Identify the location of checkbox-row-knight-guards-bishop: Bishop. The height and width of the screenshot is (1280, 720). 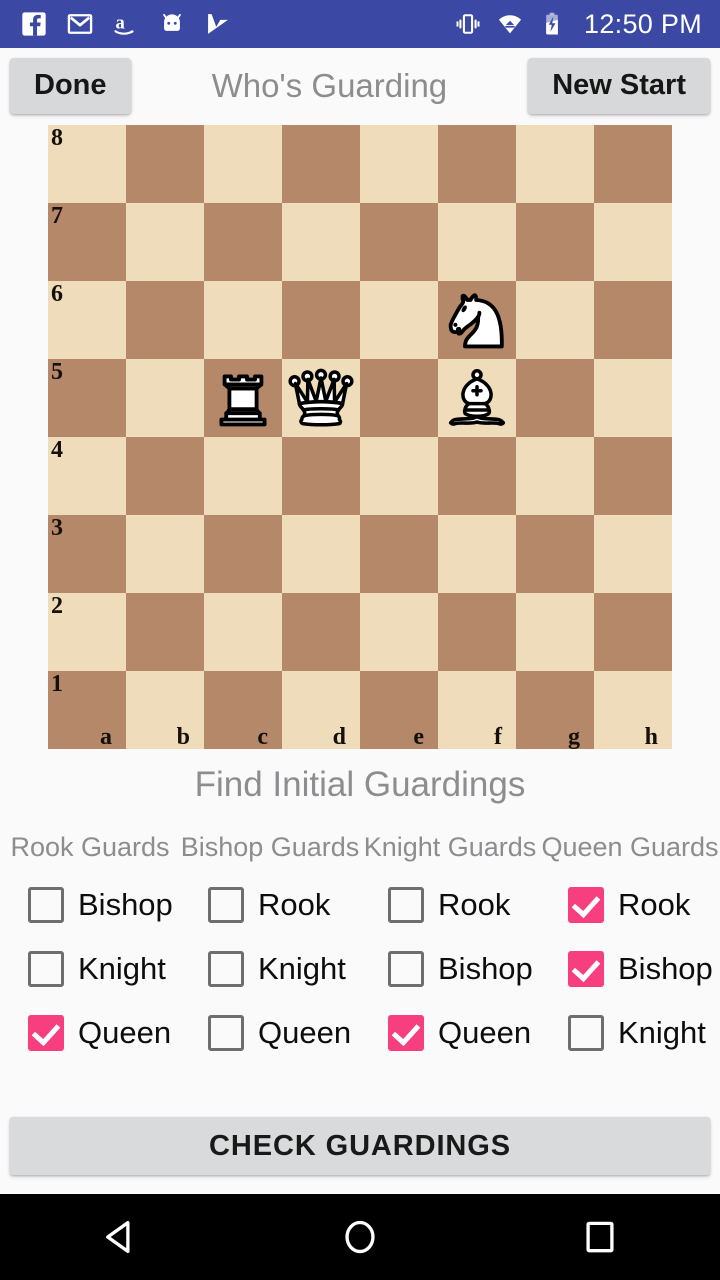
(450, 969).